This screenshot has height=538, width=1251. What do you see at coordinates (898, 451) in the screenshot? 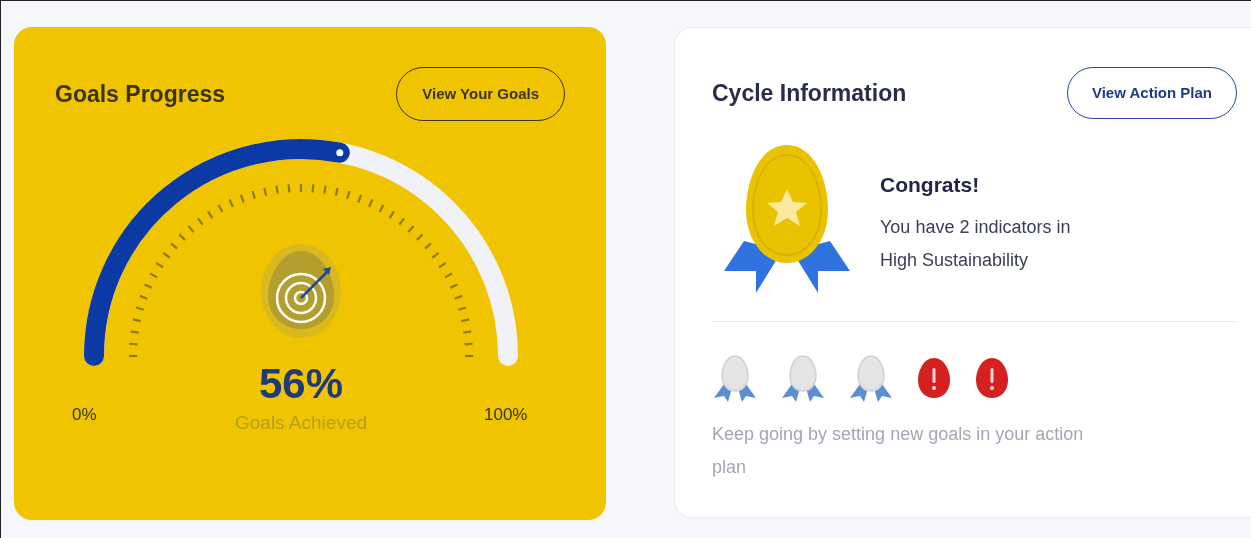
I see `footer-text: Keep going by setting new goals in your action plan` at bounding box center [898, 451].